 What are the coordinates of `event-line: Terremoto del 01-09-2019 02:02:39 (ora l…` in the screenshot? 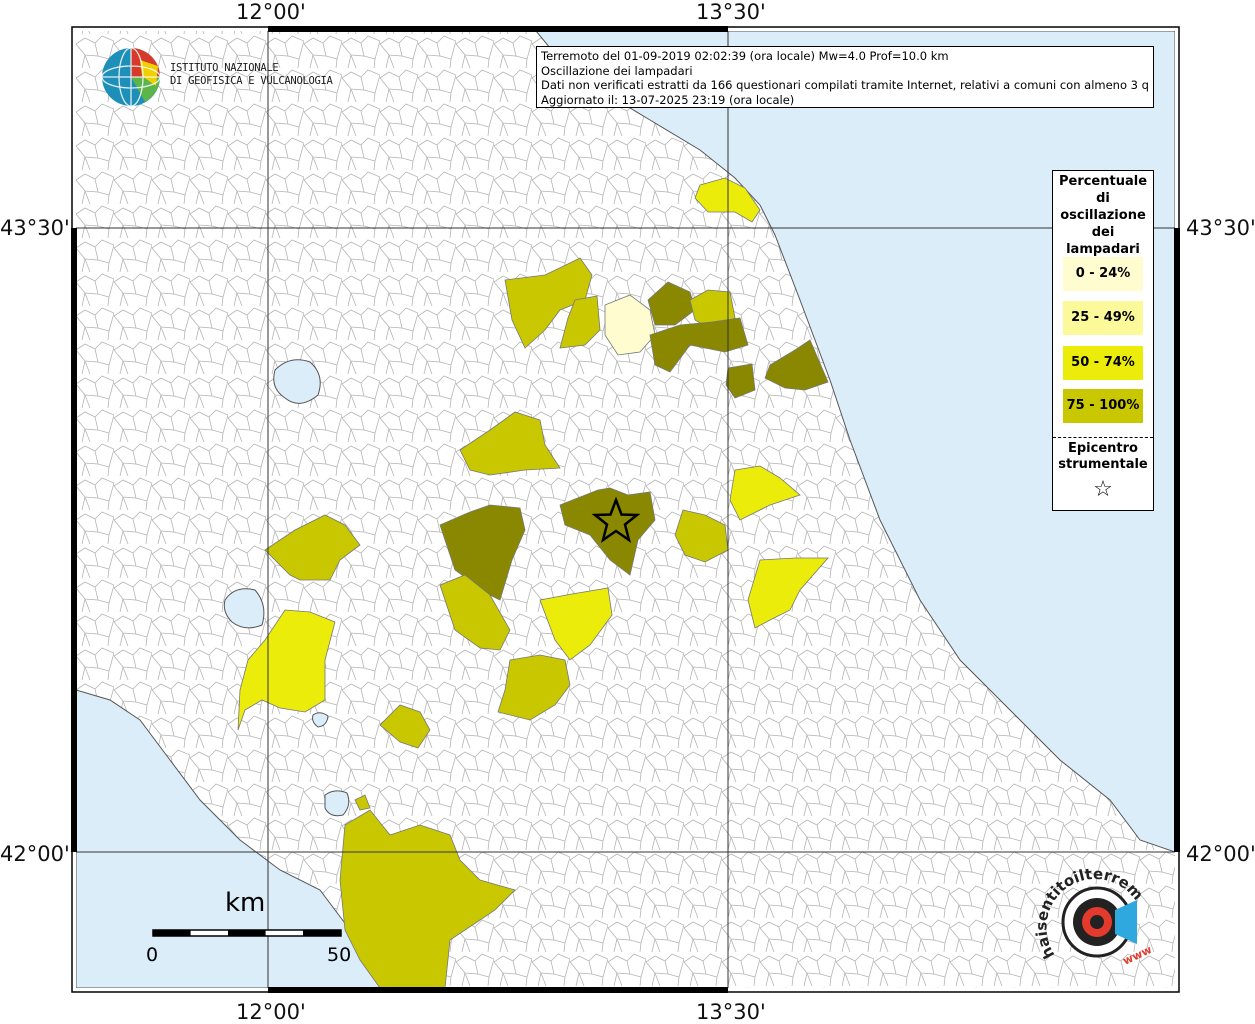 It's located at (745, 56).